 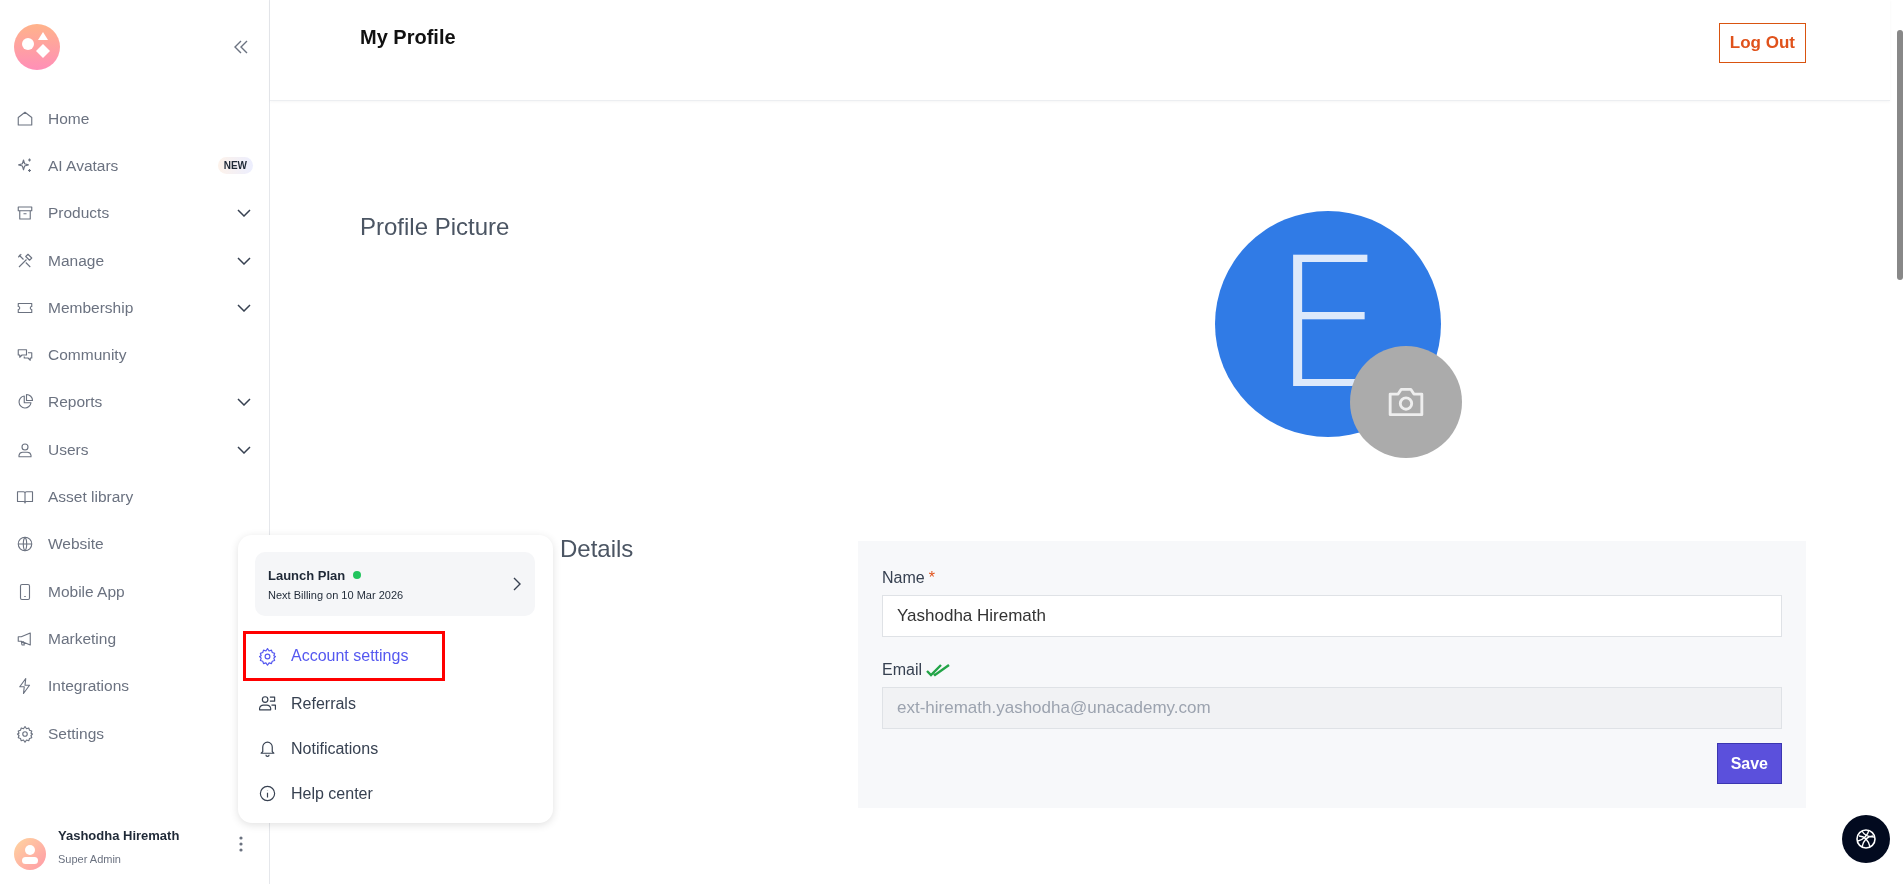 What do you see at coordinates (135, 544) in the screenshot?
I see `nav-item: Website` at bounding box center [135, 544].